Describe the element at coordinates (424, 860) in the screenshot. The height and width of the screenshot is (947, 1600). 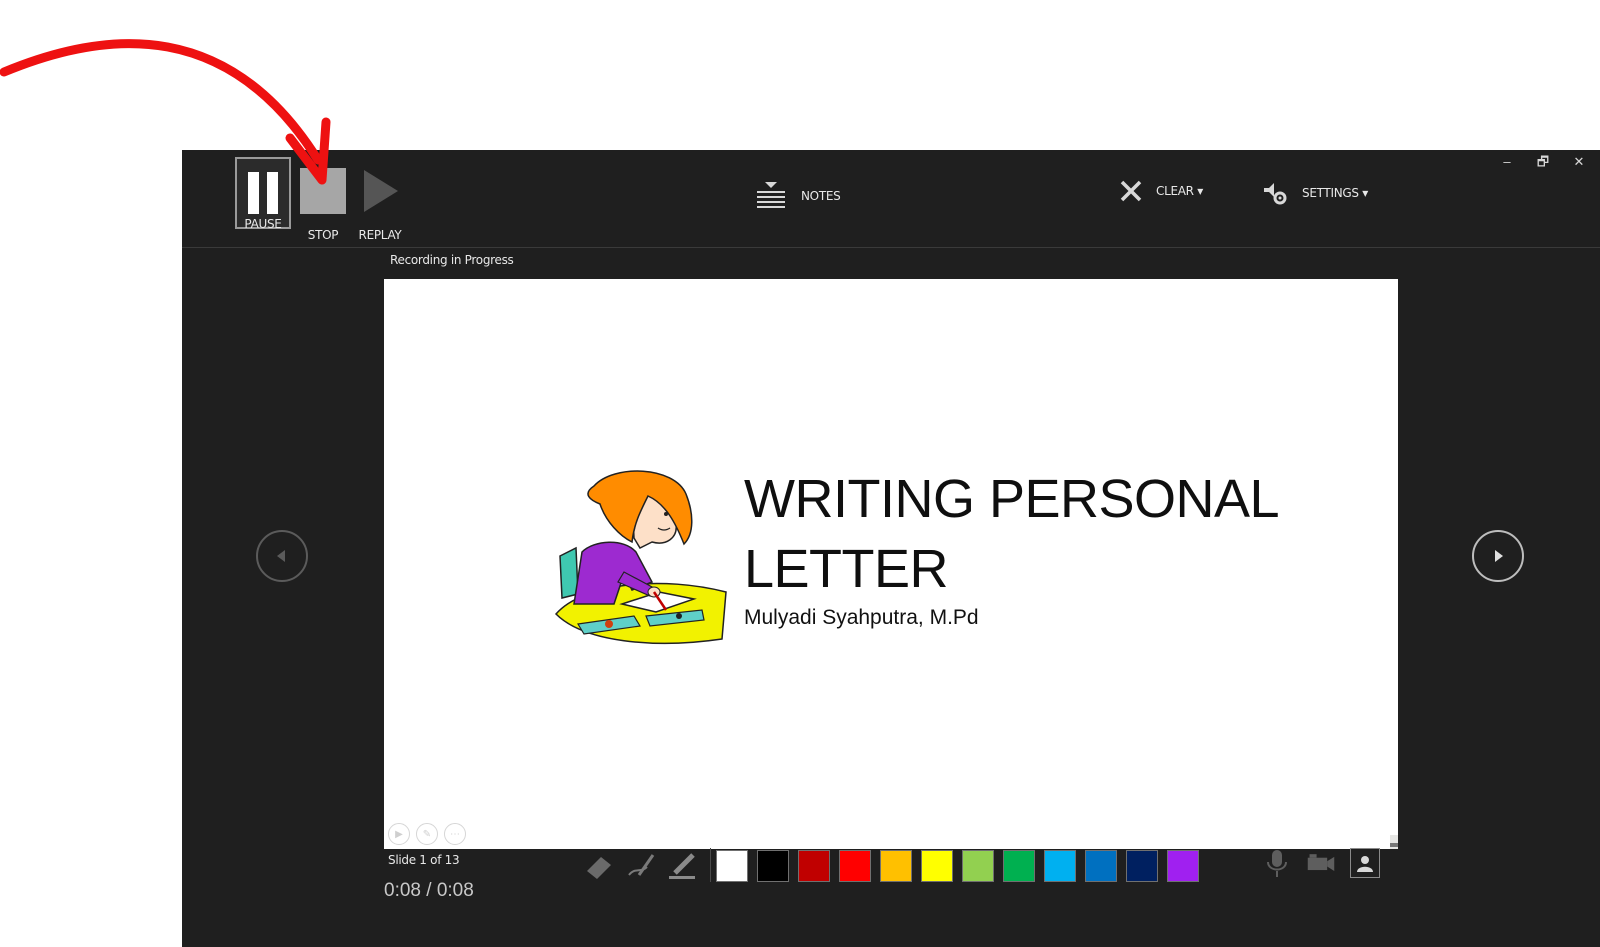
I see `slide-counter: Slide 1 of 13` at that location.